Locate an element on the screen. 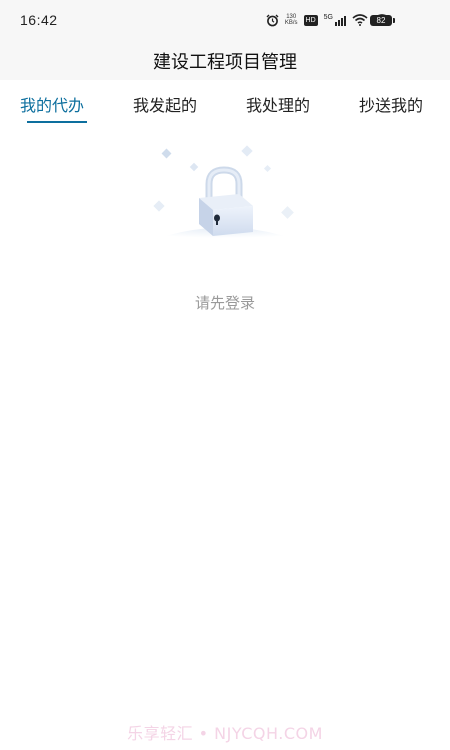 The width and height of the screenshot is (450, 750). net-speed-unit: KB/s is located at coordinates (291, 23).